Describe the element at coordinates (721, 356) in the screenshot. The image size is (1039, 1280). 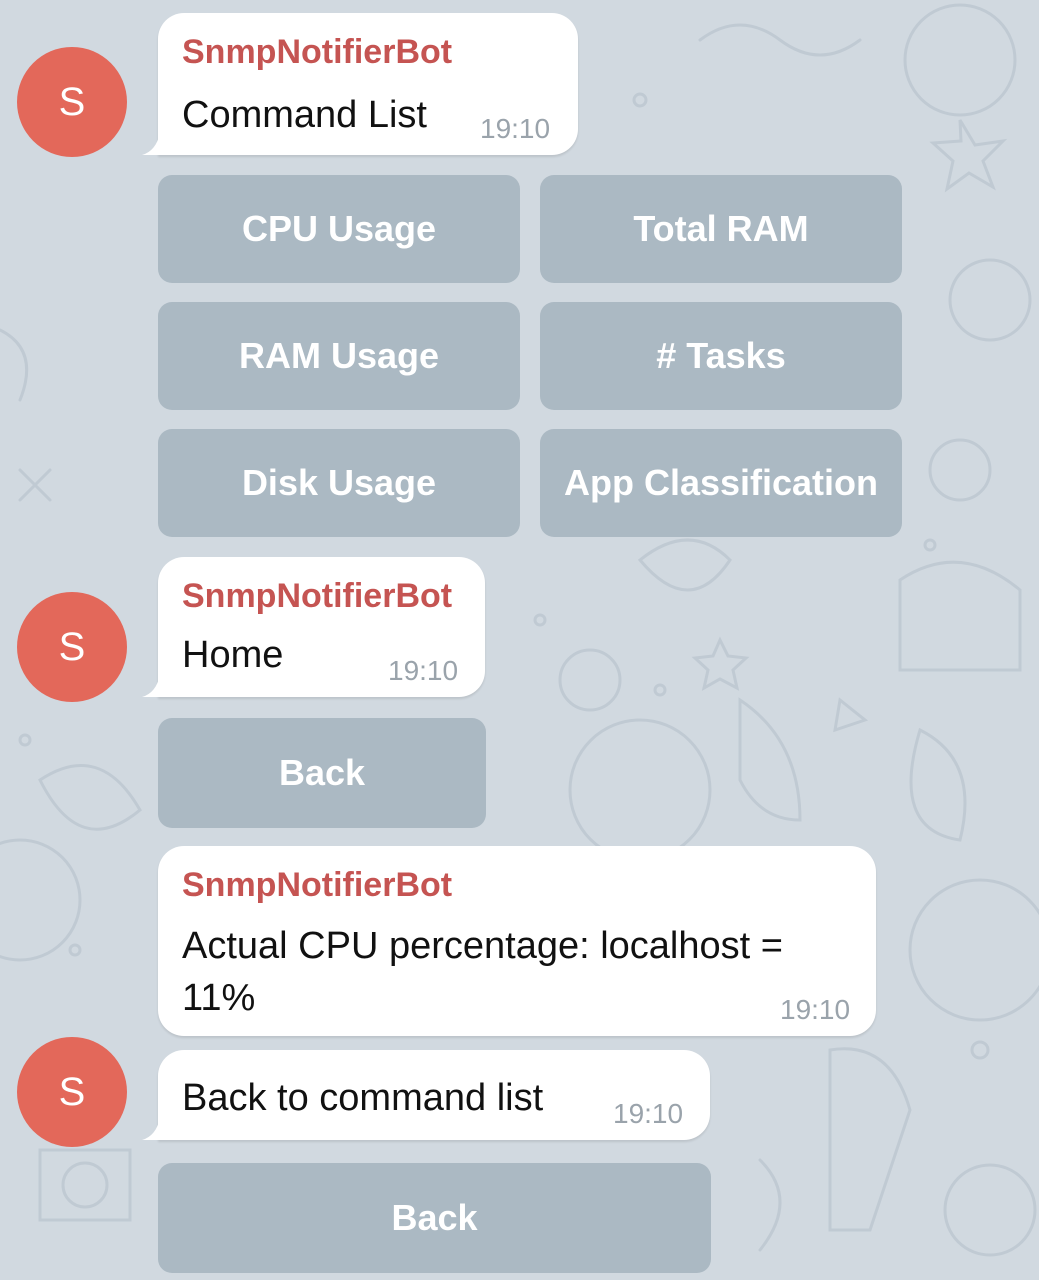
I see `keyboard-button-tasks: # Tasks` at that location.